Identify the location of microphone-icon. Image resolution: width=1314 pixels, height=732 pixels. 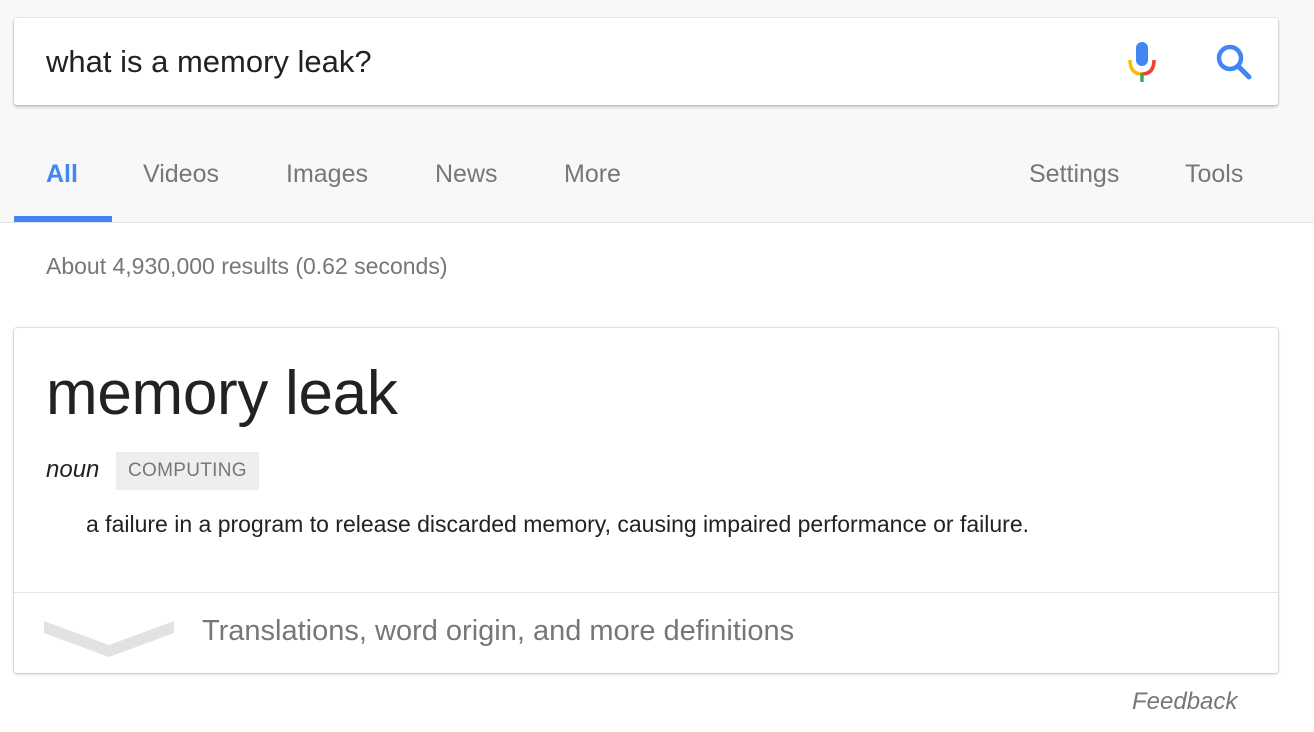
(1142, 62).